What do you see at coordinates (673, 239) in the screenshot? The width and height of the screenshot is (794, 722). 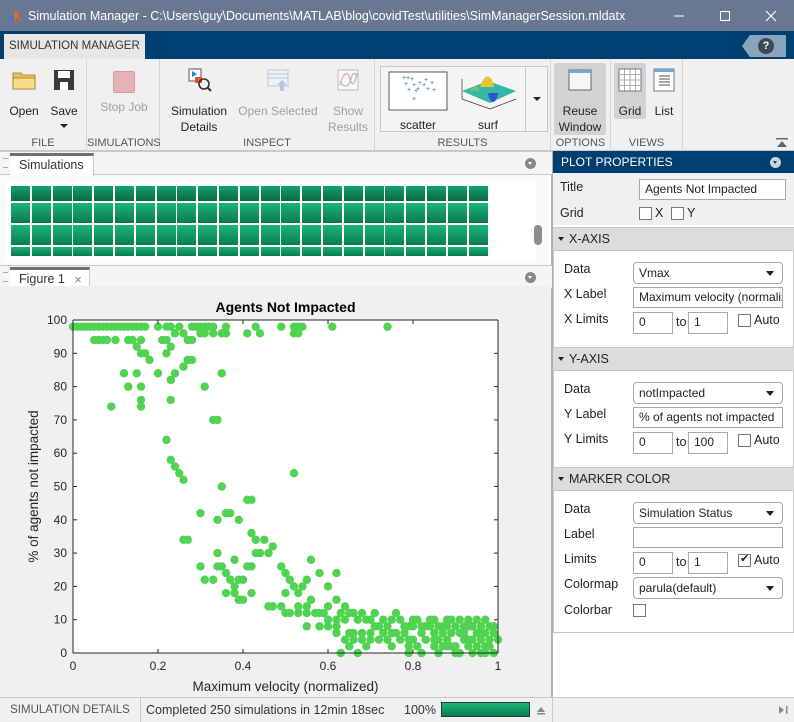 I see `x-axis-section-header: X-AXIS` at bounding box center [673, 239].